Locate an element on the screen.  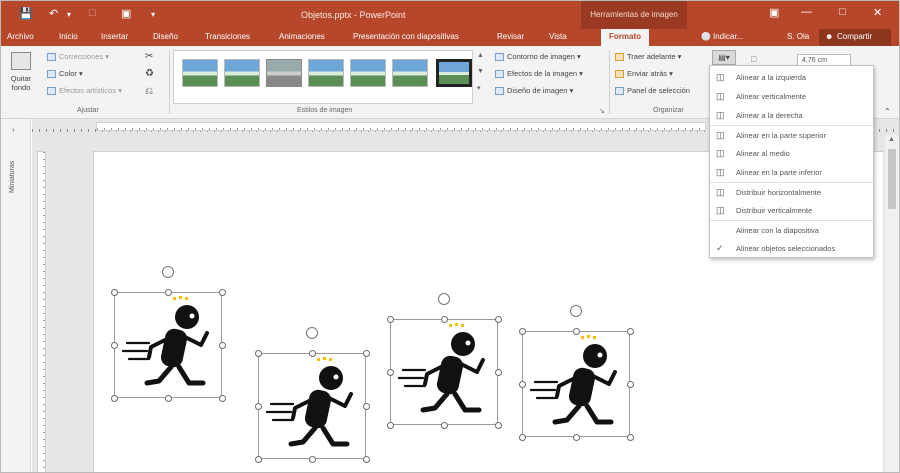
collapse-ribbon-icon: ⌃ is located at coordinates (887, 111).